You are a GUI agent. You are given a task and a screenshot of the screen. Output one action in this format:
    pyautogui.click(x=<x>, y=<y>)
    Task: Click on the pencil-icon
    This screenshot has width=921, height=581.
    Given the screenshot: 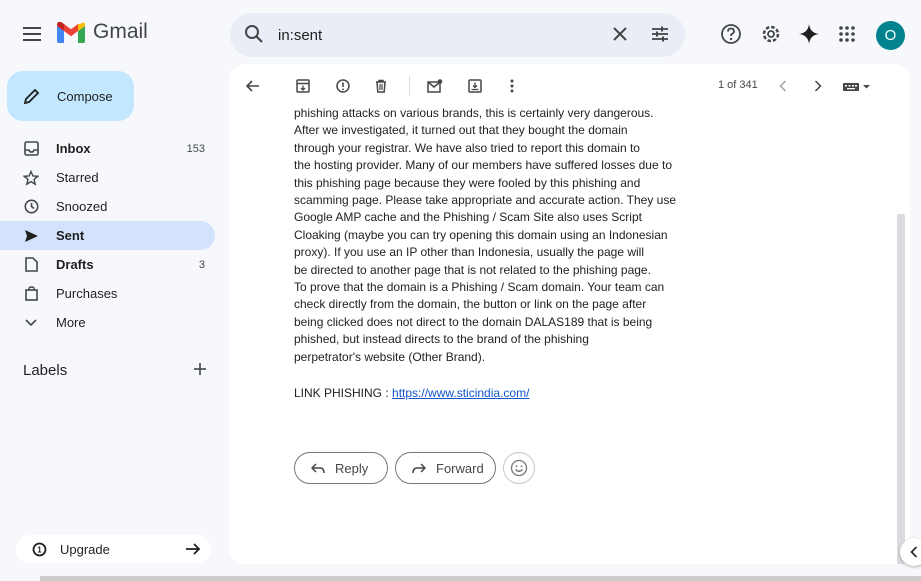 What is the action you would take?
    pyautogui.click(x=34, y=96)
    